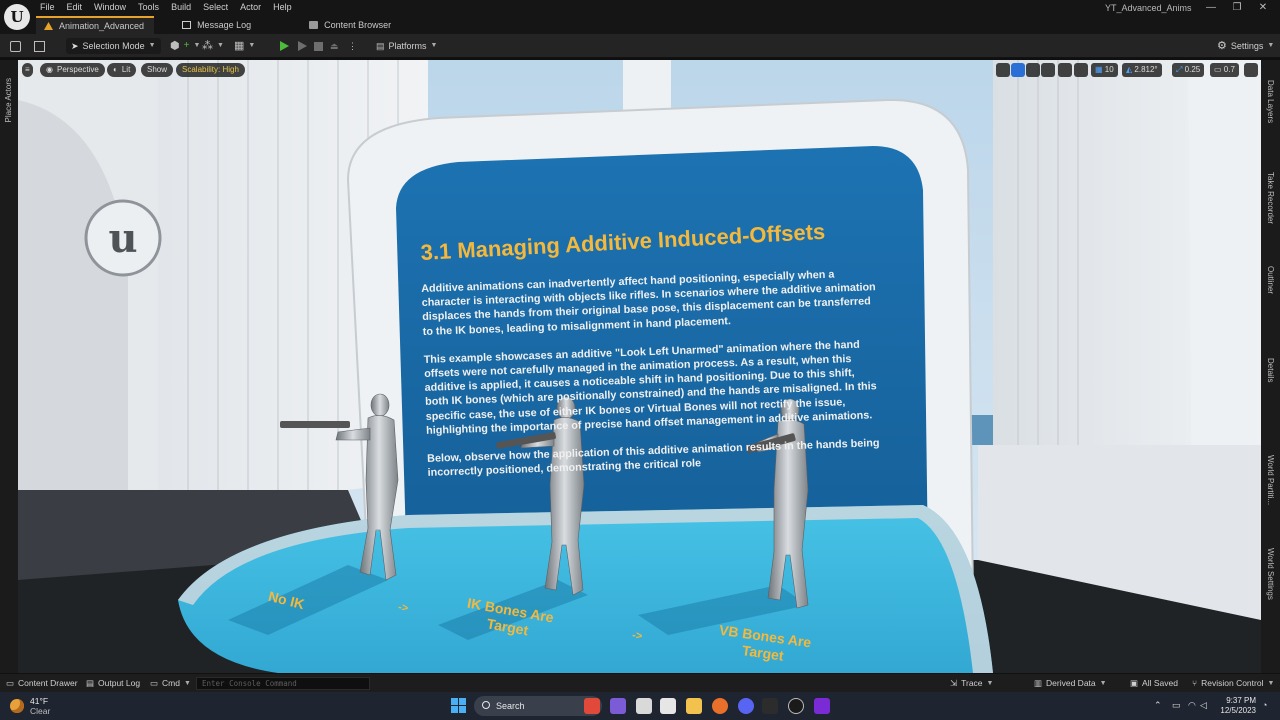 Image resolution: width=1280 pixels, height=720 pixels. Describe the element at coordinates (380, 46) in the screenshot. I see `platforms-icon: ▤` at that location.